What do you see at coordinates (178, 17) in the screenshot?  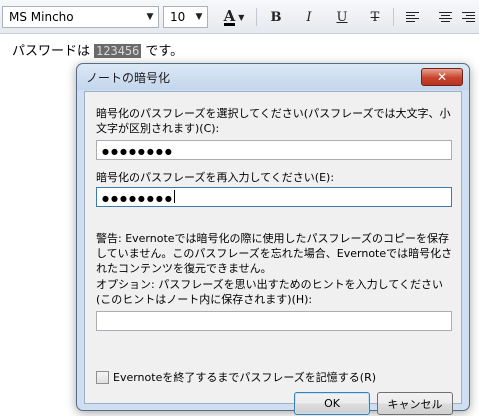 I see `font-size-value: 10` at bounding box center [178, 17].